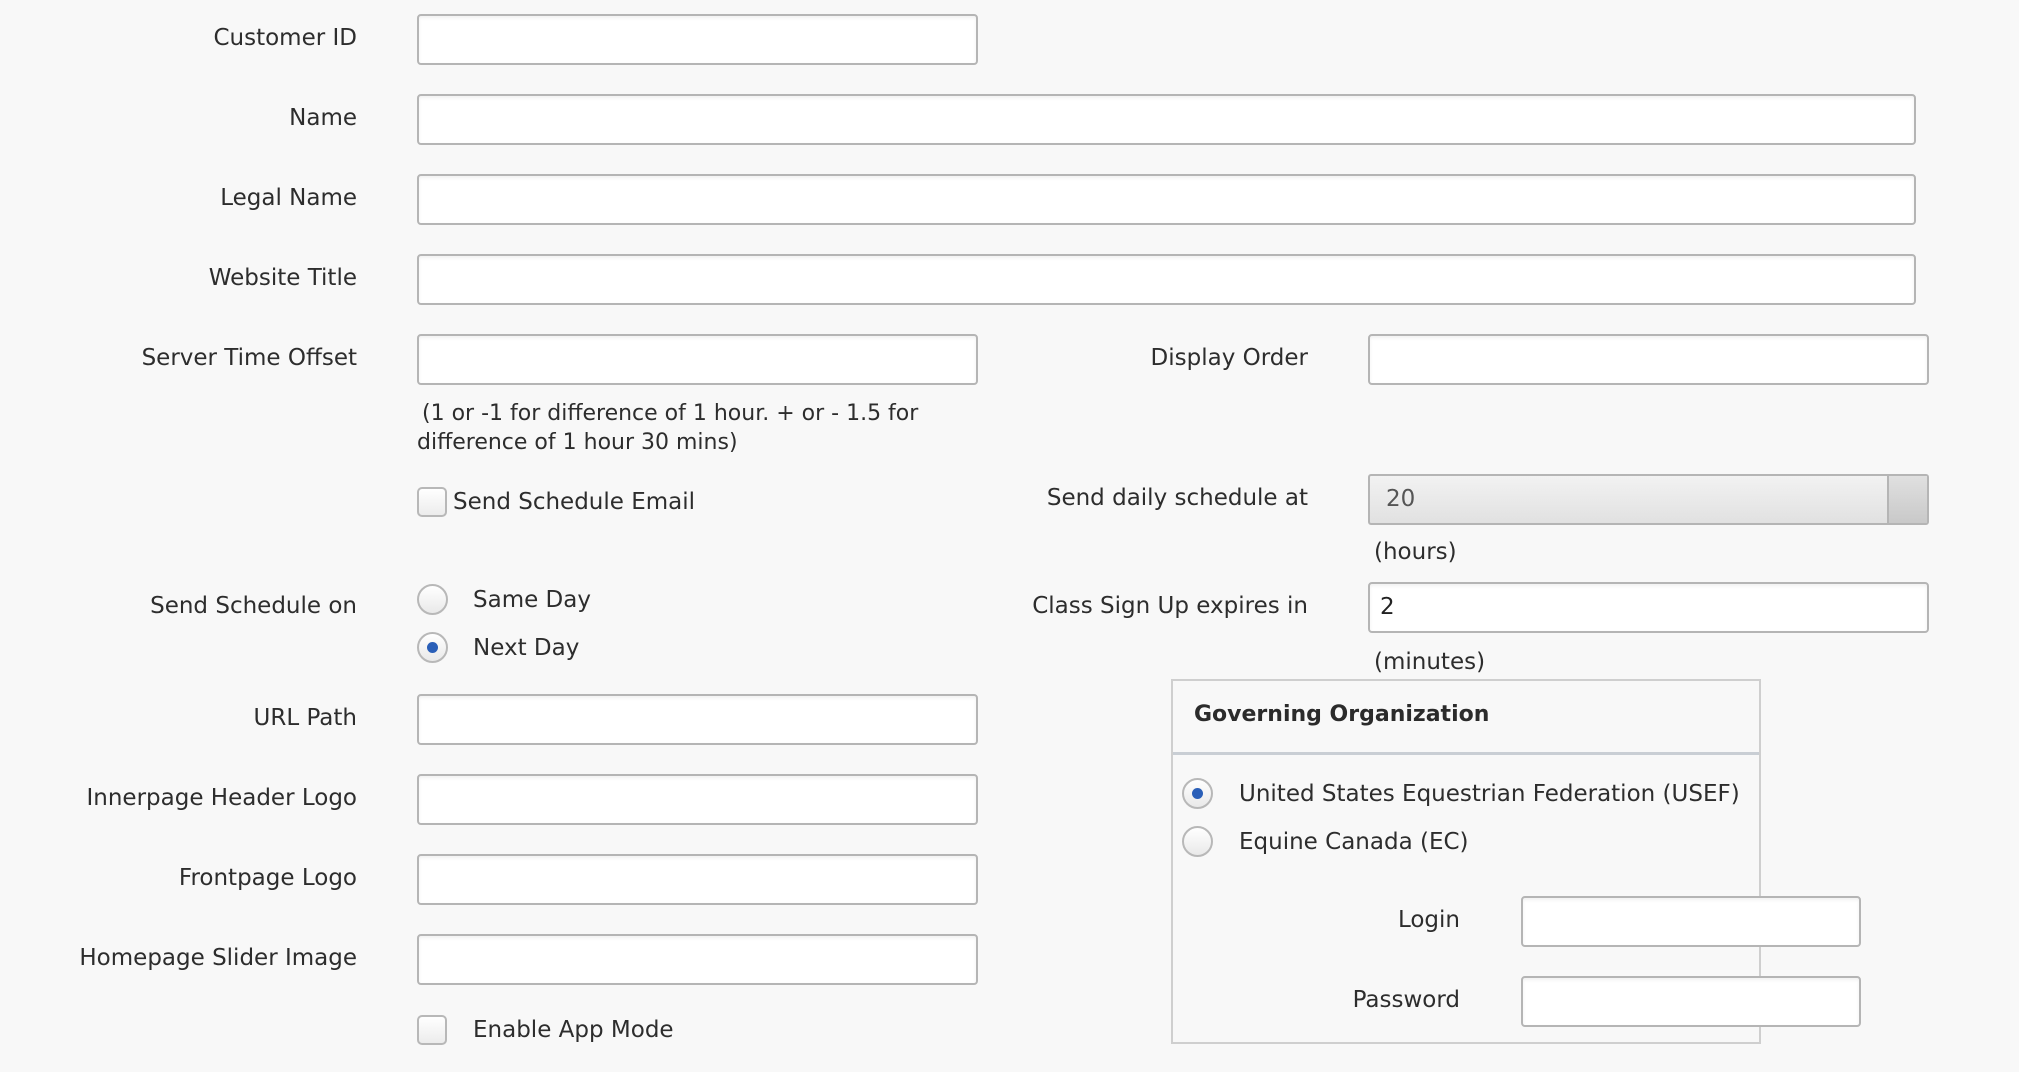  What do you see at coordinates (1170, 606) in the screenshot?
I see `class-sign-up-expires-label: Class Sign Up expires in` at bounding box center [1170, 606].